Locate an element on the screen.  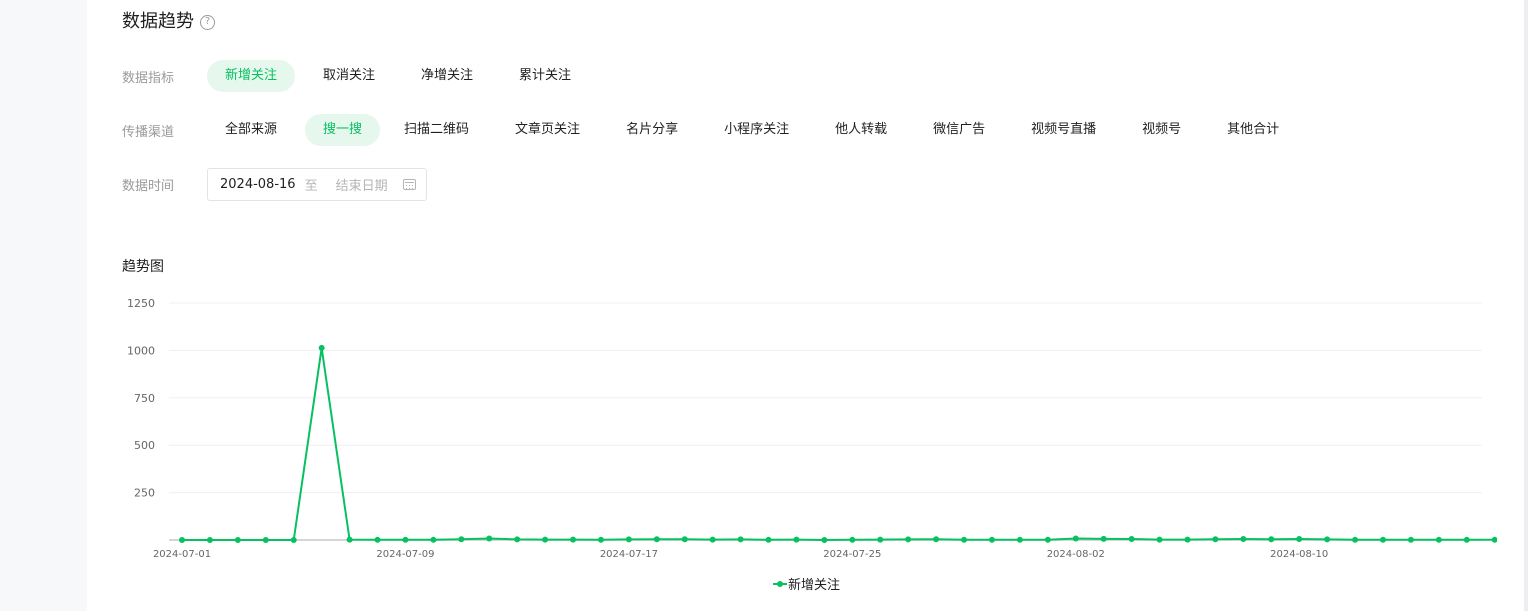
indicator-chip-unfollow: 取消关注 is located at coordinates (349, 76).